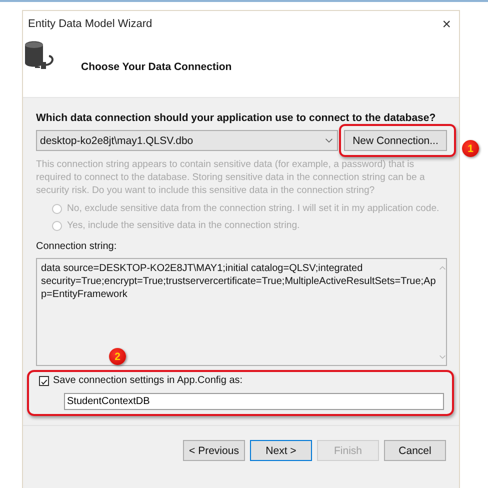 This screenshot has height=488, width=488. I want to click on wizard-button: < Previous, so click(214, 450).